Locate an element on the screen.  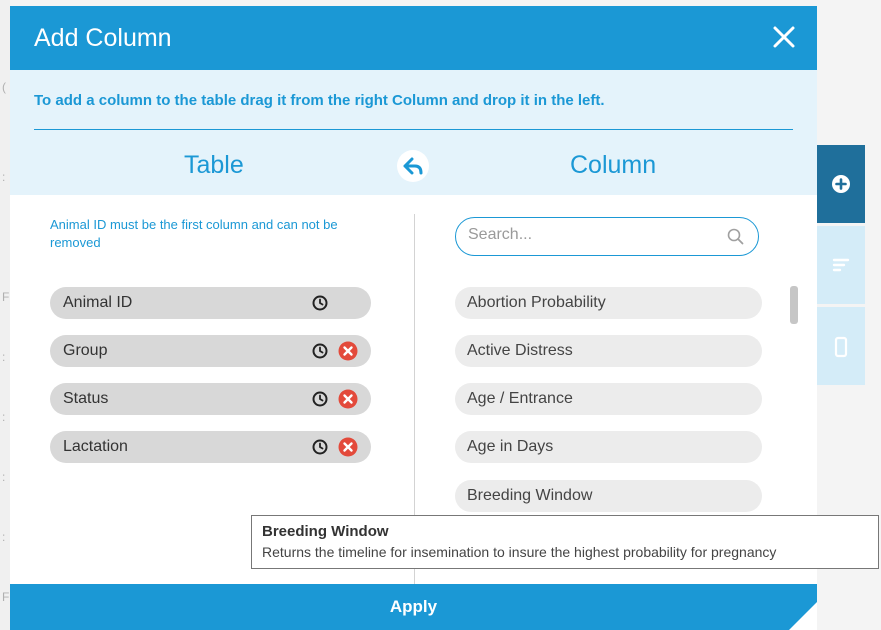
apply-button: Apply is located at coordinates (413, 607).